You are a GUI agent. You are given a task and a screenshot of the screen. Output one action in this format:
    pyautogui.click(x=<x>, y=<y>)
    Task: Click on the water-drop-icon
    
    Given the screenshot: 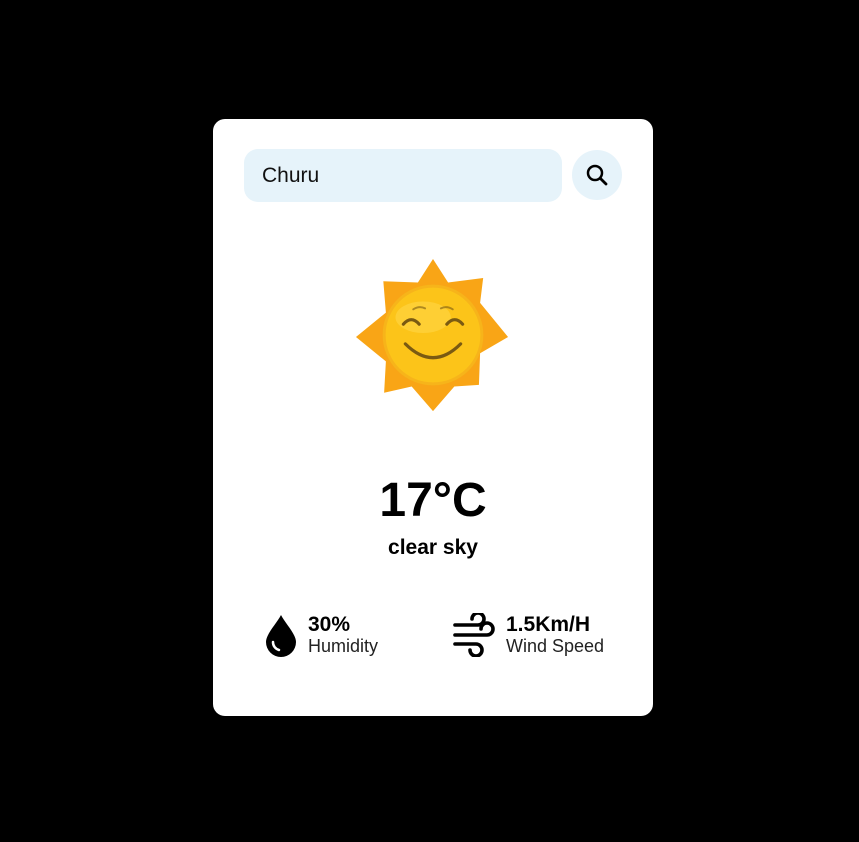 What is the action you would take?
    pyautogui.click(x=281, y=636)
    